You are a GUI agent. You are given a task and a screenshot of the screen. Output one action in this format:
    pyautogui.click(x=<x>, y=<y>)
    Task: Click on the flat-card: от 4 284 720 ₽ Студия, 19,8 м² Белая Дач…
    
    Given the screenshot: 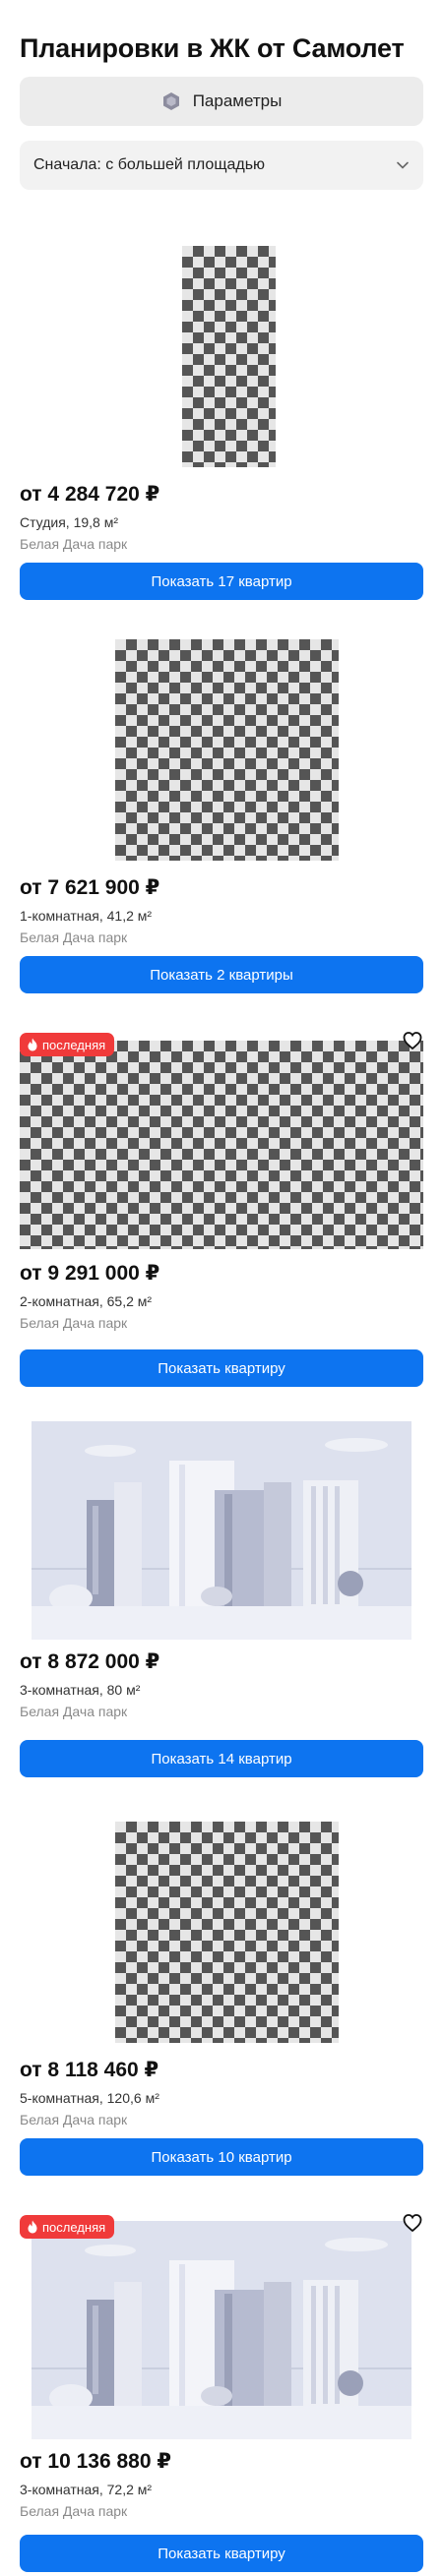 What is the action you would take?
    pyautogui.click(x=221, y=423)
    